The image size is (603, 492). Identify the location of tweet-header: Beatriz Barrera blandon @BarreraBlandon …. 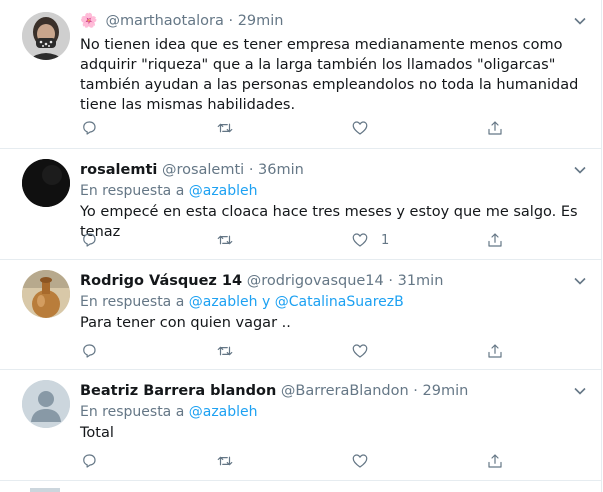
(320, 391).